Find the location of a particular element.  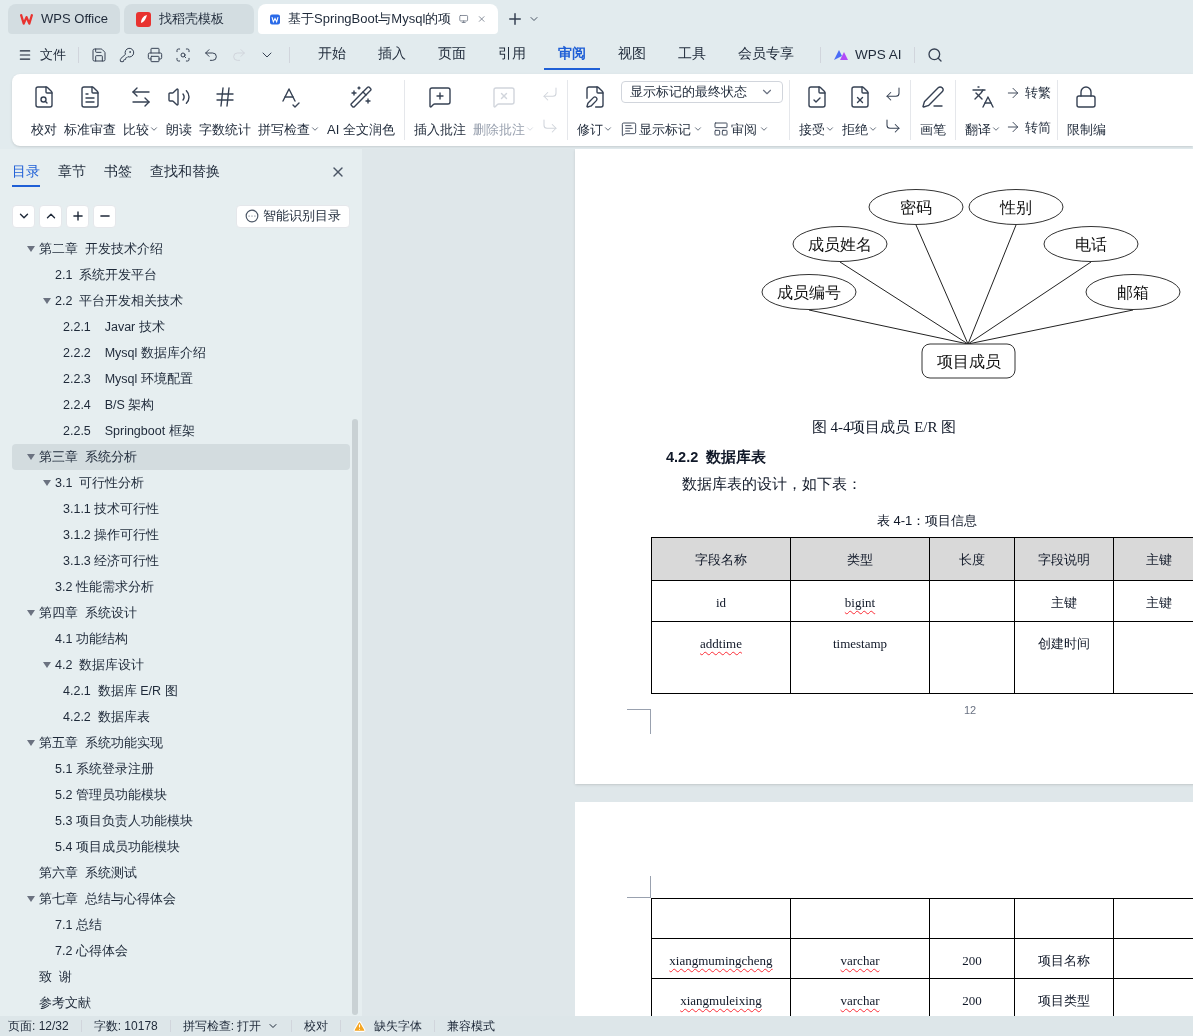

print-preview-icon is located at coordinates (183, 55).